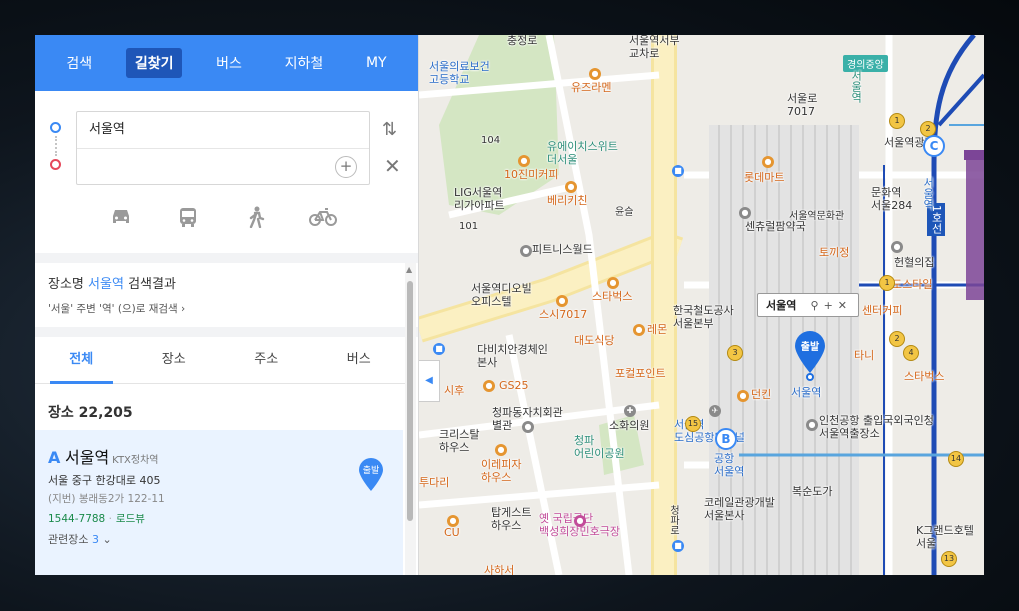 This screenshot has height=611, width=1019. I want to click on exit-number: 3, so click(735, 353).